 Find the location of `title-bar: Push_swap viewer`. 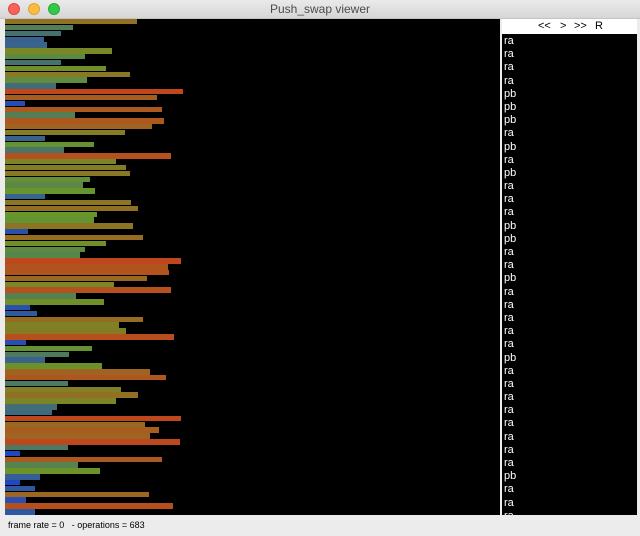

title-bar: Push_swap viewer is located at coordinates (320, 9).